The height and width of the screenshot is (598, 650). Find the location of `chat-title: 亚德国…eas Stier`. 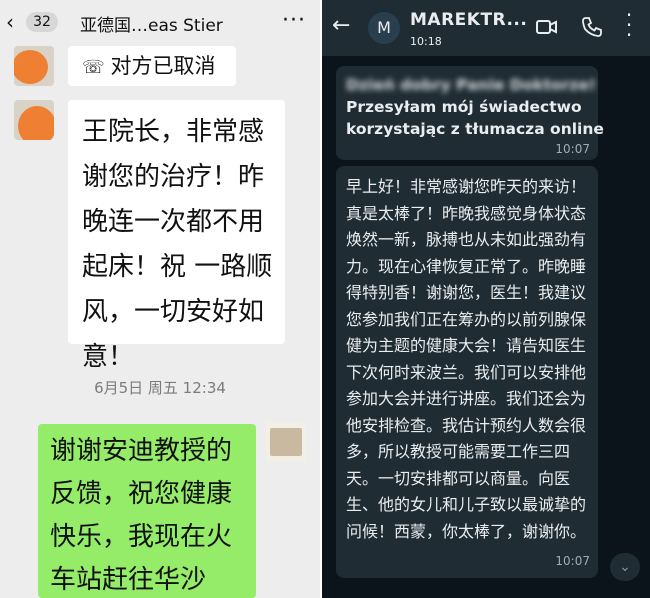

chat-title: 亚德国…eas Stier is located at coordinates (151, 26).